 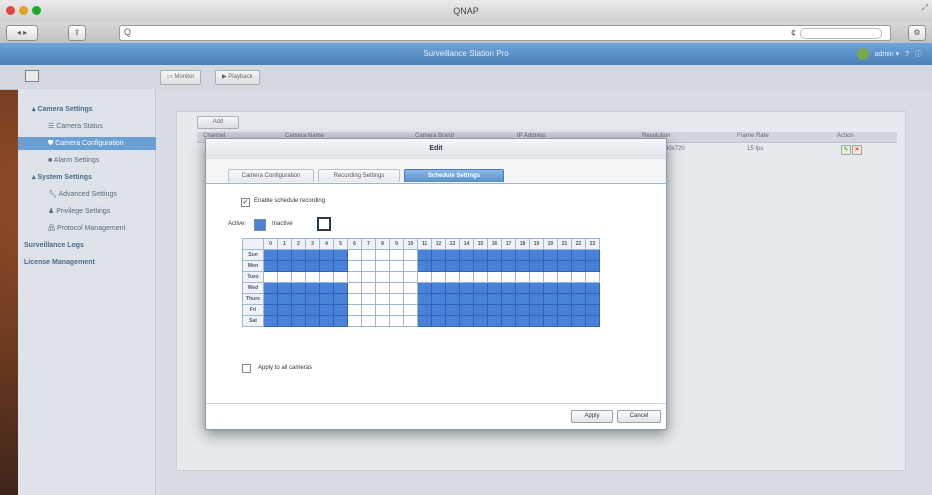 I want to click on user-menu: admin ▾ ? ⓘ, so click(x=889, y=54).